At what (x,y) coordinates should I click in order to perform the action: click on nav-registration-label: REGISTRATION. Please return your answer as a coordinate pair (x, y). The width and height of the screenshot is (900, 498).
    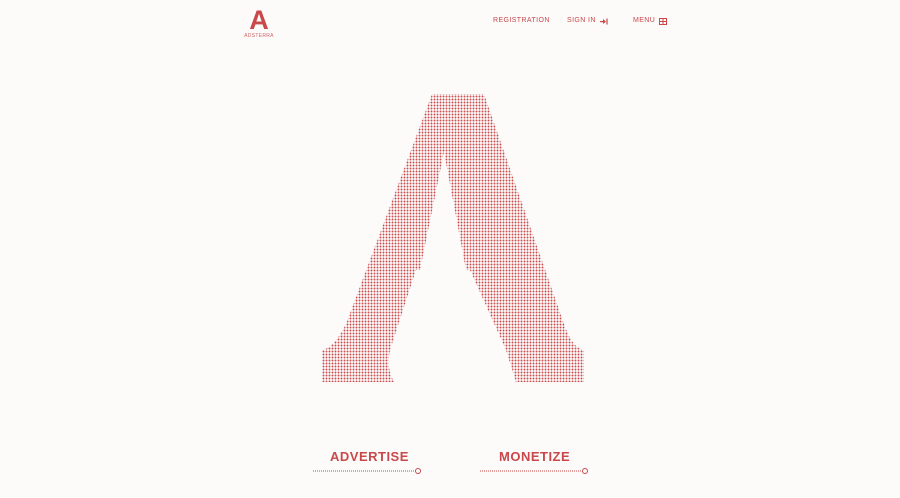
    Looking at the image, I should click on (521, 20).